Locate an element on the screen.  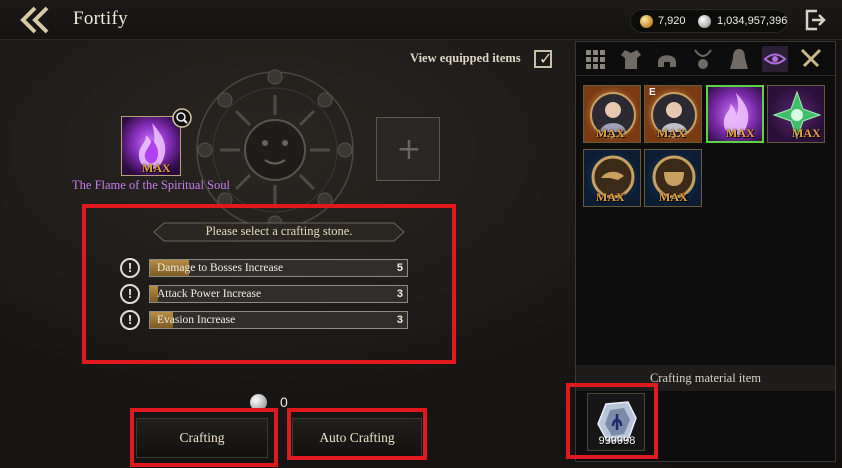
crafting-prompt-text: Please select a crafting stone. is located at coordinates (279, 231).